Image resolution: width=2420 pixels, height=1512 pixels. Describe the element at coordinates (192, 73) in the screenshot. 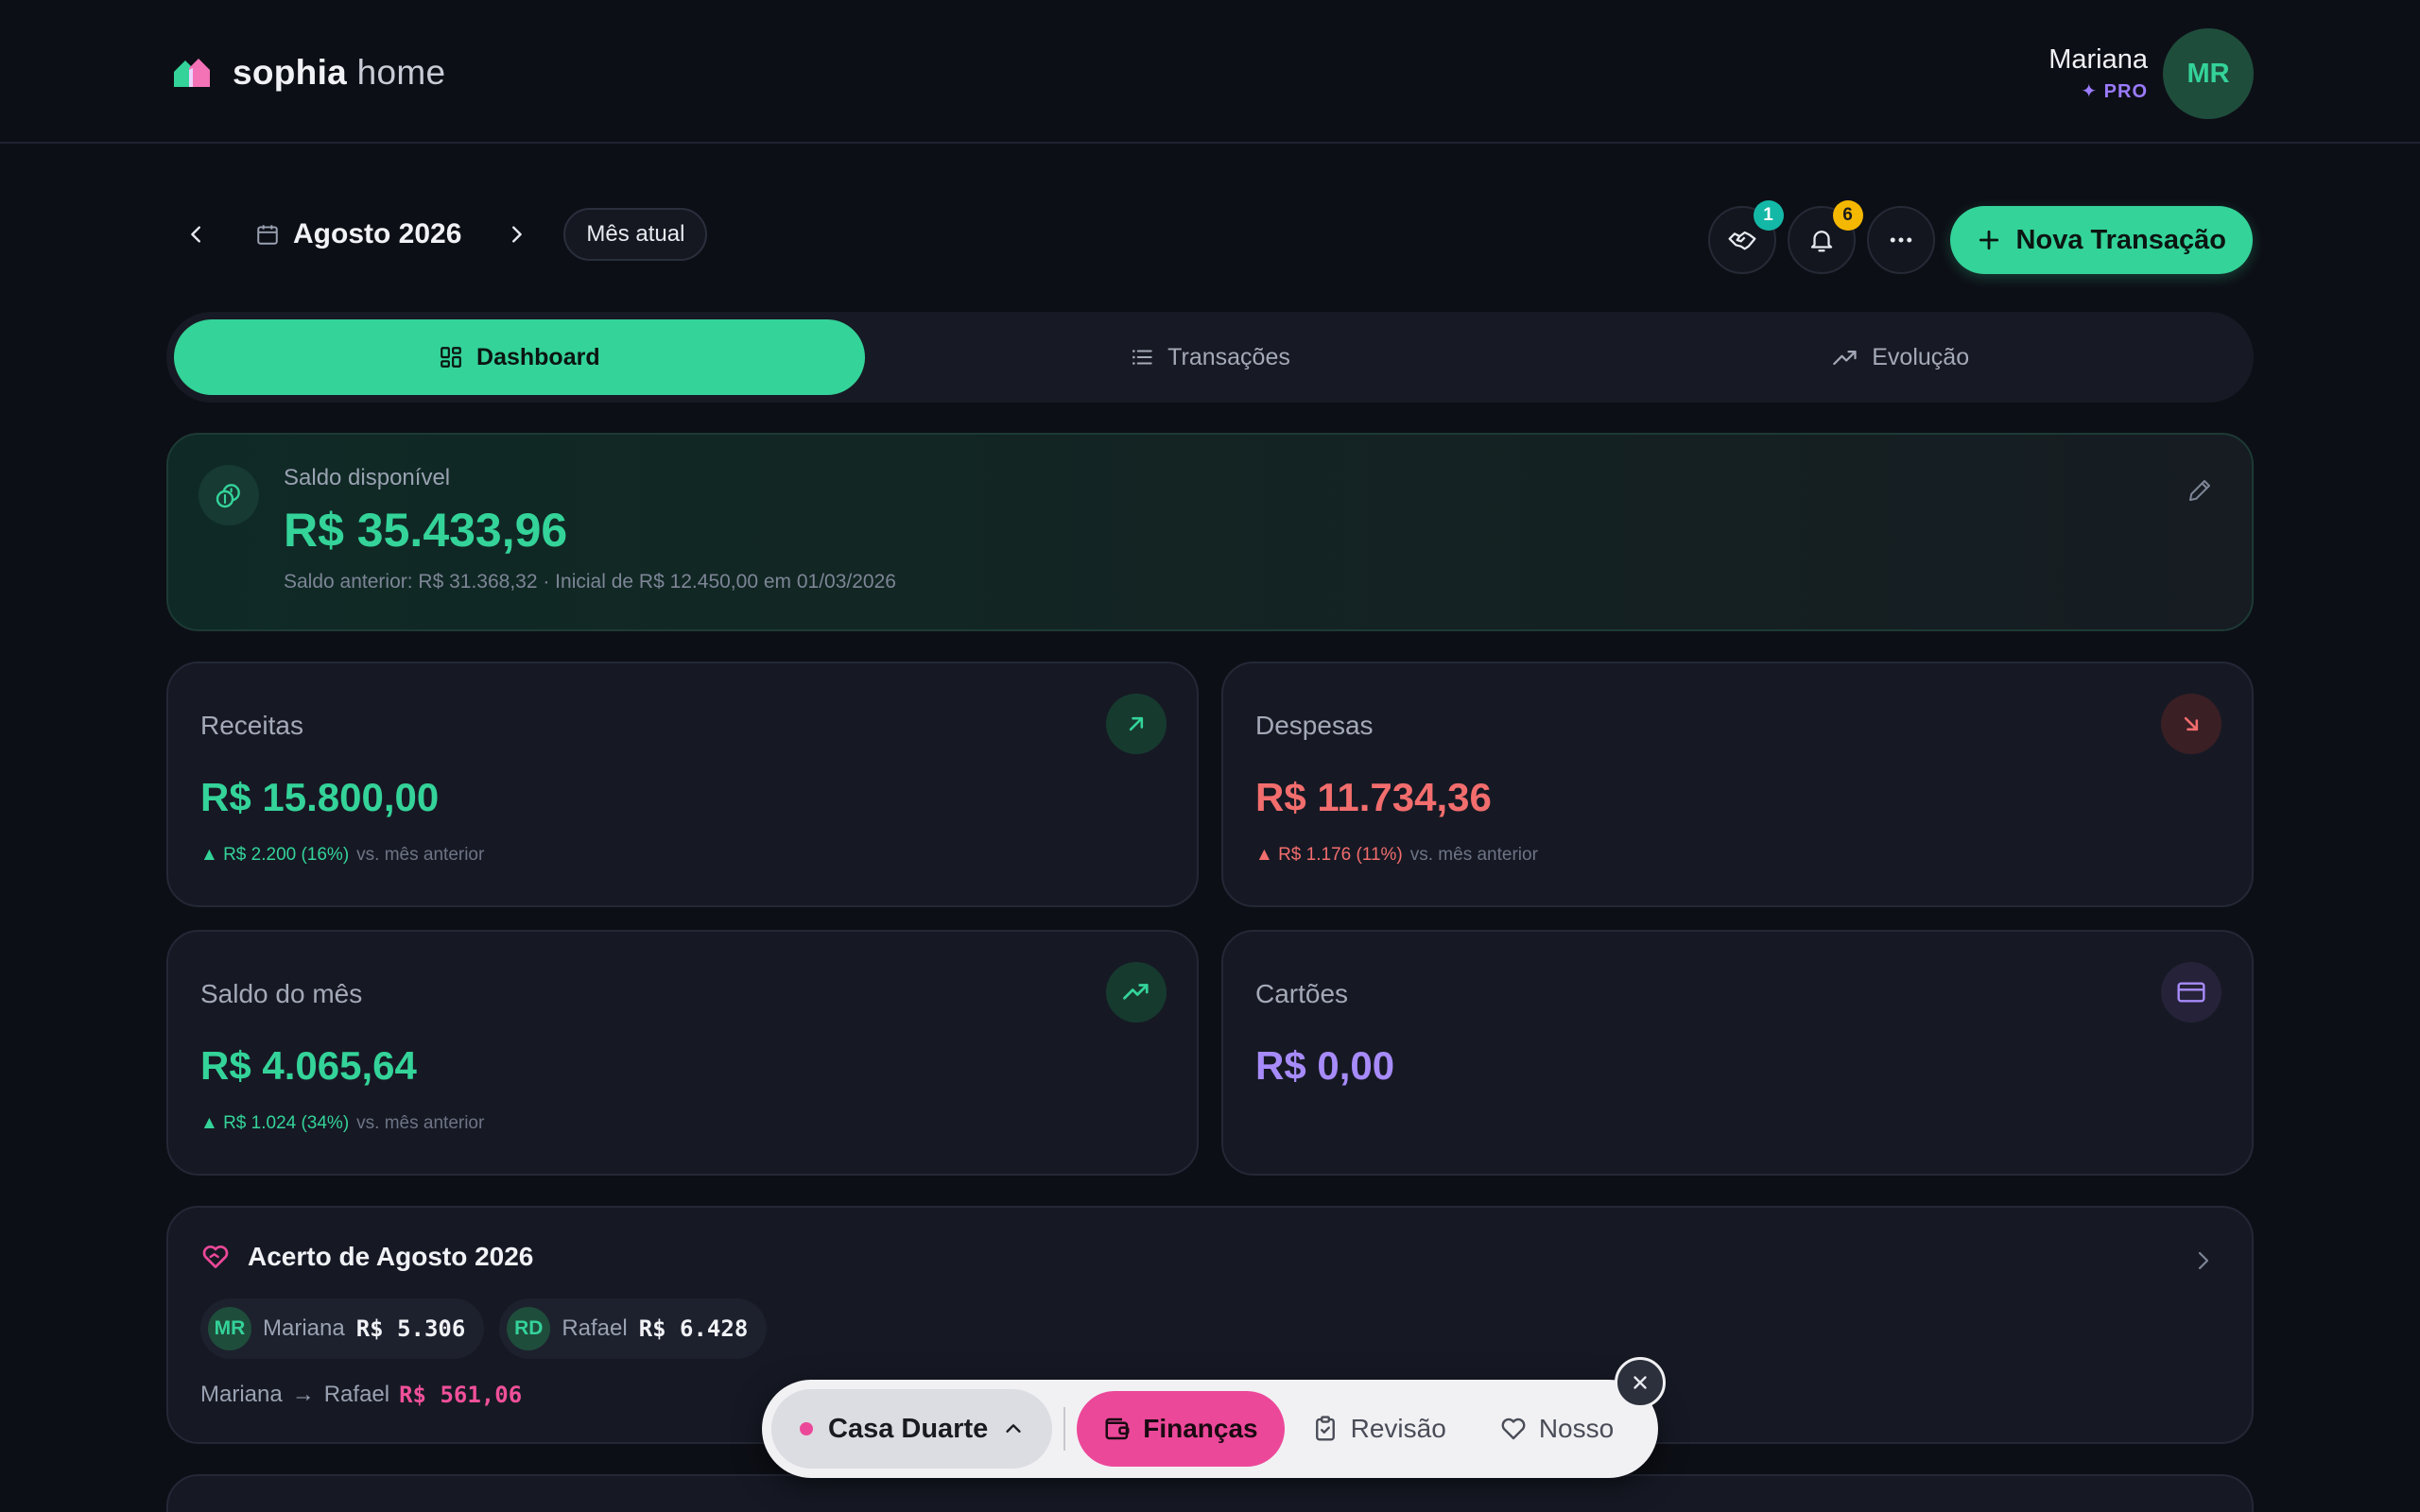

I see `house-logo-icon` at that location.